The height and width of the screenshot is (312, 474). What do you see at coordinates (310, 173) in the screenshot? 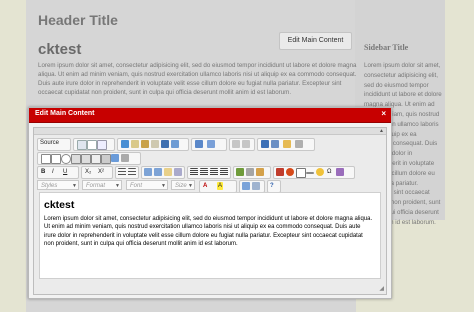
I see `horizontal-rule-icon` at bounding box center [310, 173].